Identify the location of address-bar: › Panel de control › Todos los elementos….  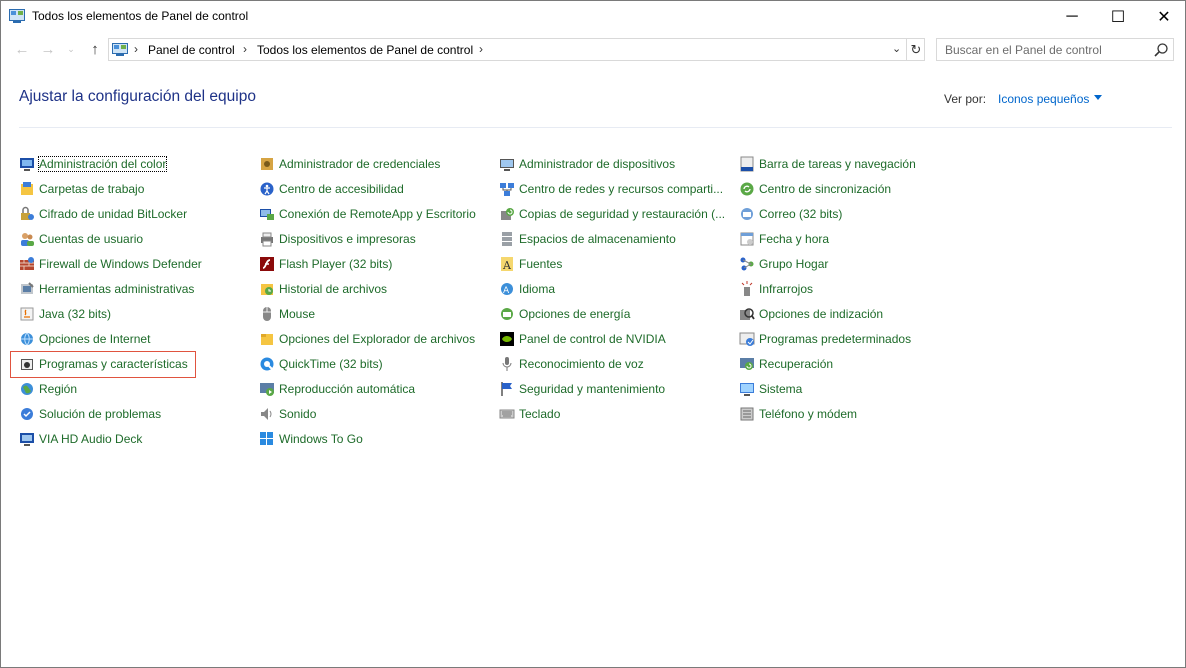
(516, 49).